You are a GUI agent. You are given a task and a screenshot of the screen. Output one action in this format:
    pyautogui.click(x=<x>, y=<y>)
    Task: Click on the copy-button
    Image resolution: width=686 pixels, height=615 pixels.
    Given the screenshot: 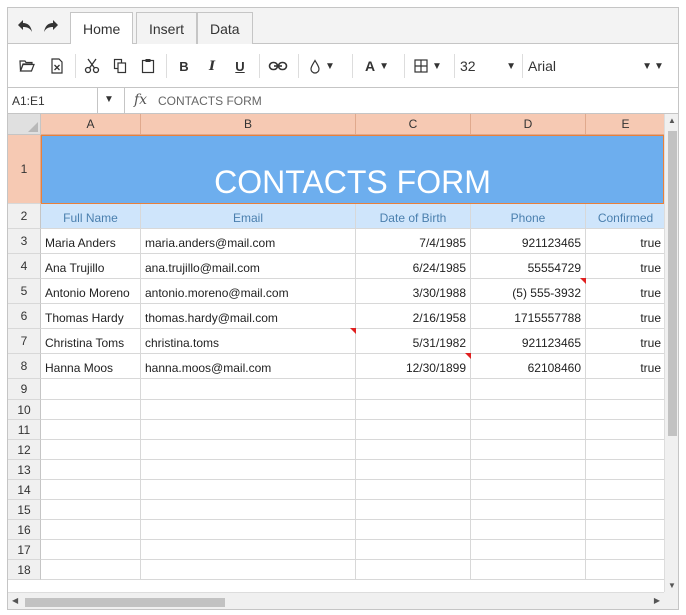 What is the action you would take?
    pyautogui.click(x=120, y=66)
    